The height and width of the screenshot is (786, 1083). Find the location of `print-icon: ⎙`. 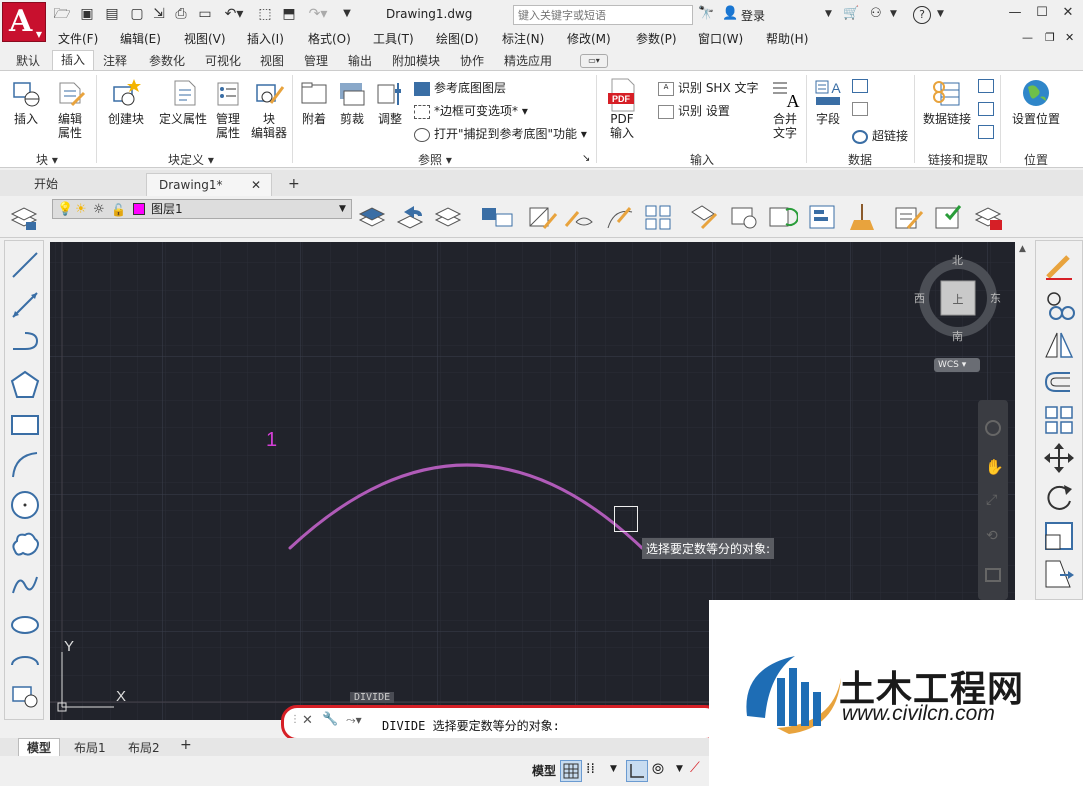

print-icon: ⎙ is located at coordinates (181, 14).